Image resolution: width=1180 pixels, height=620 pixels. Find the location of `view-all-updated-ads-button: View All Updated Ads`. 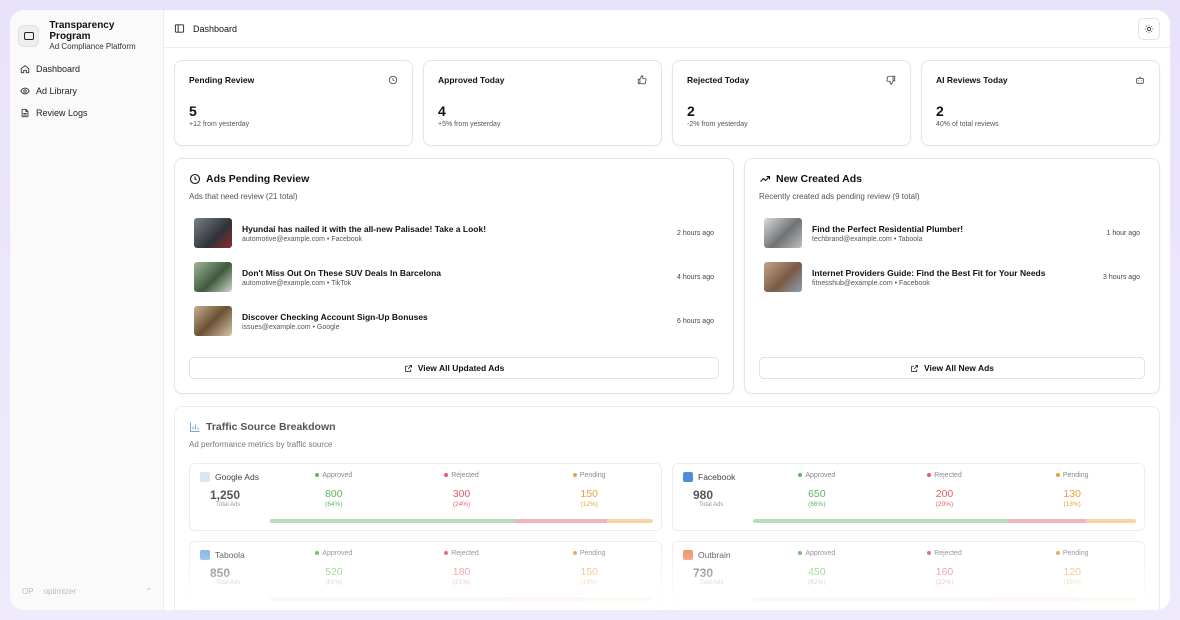

view-all-updated-ads-button: View All Updated Ads is located at coordinates (454, 368).